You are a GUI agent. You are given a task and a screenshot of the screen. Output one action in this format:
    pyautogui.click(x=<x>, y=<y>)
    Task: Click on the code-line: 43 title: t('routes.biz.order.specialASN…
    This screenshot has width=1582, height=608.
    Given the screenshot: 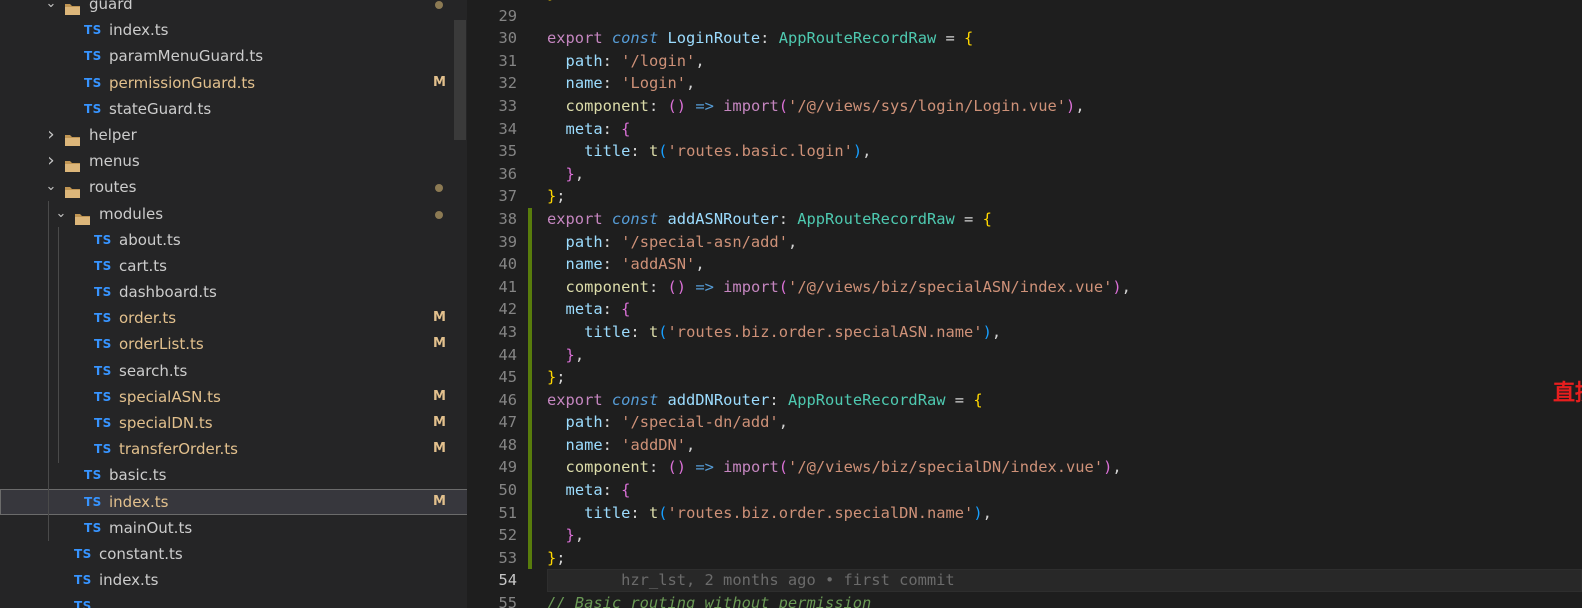 What is the action you would take?
    pyautogui.click(x=1025, y=332)
    